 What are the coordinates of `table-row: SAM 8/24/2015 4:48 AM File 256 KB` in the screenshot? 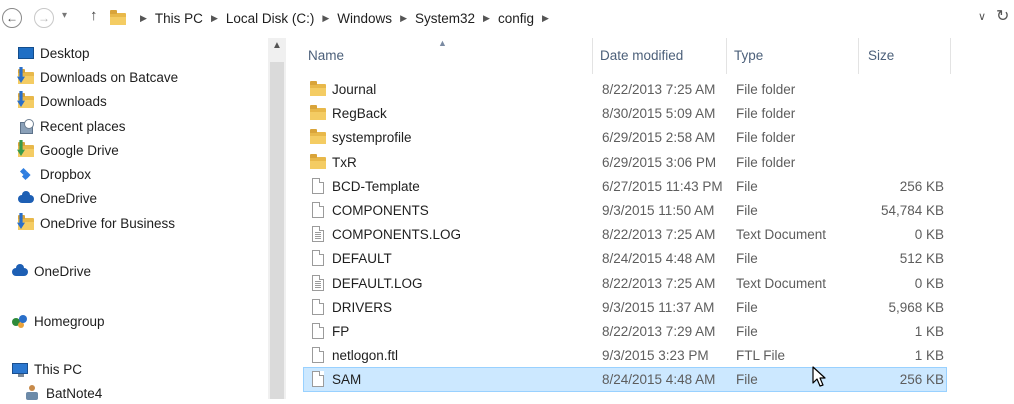 It's located at (625, 380).